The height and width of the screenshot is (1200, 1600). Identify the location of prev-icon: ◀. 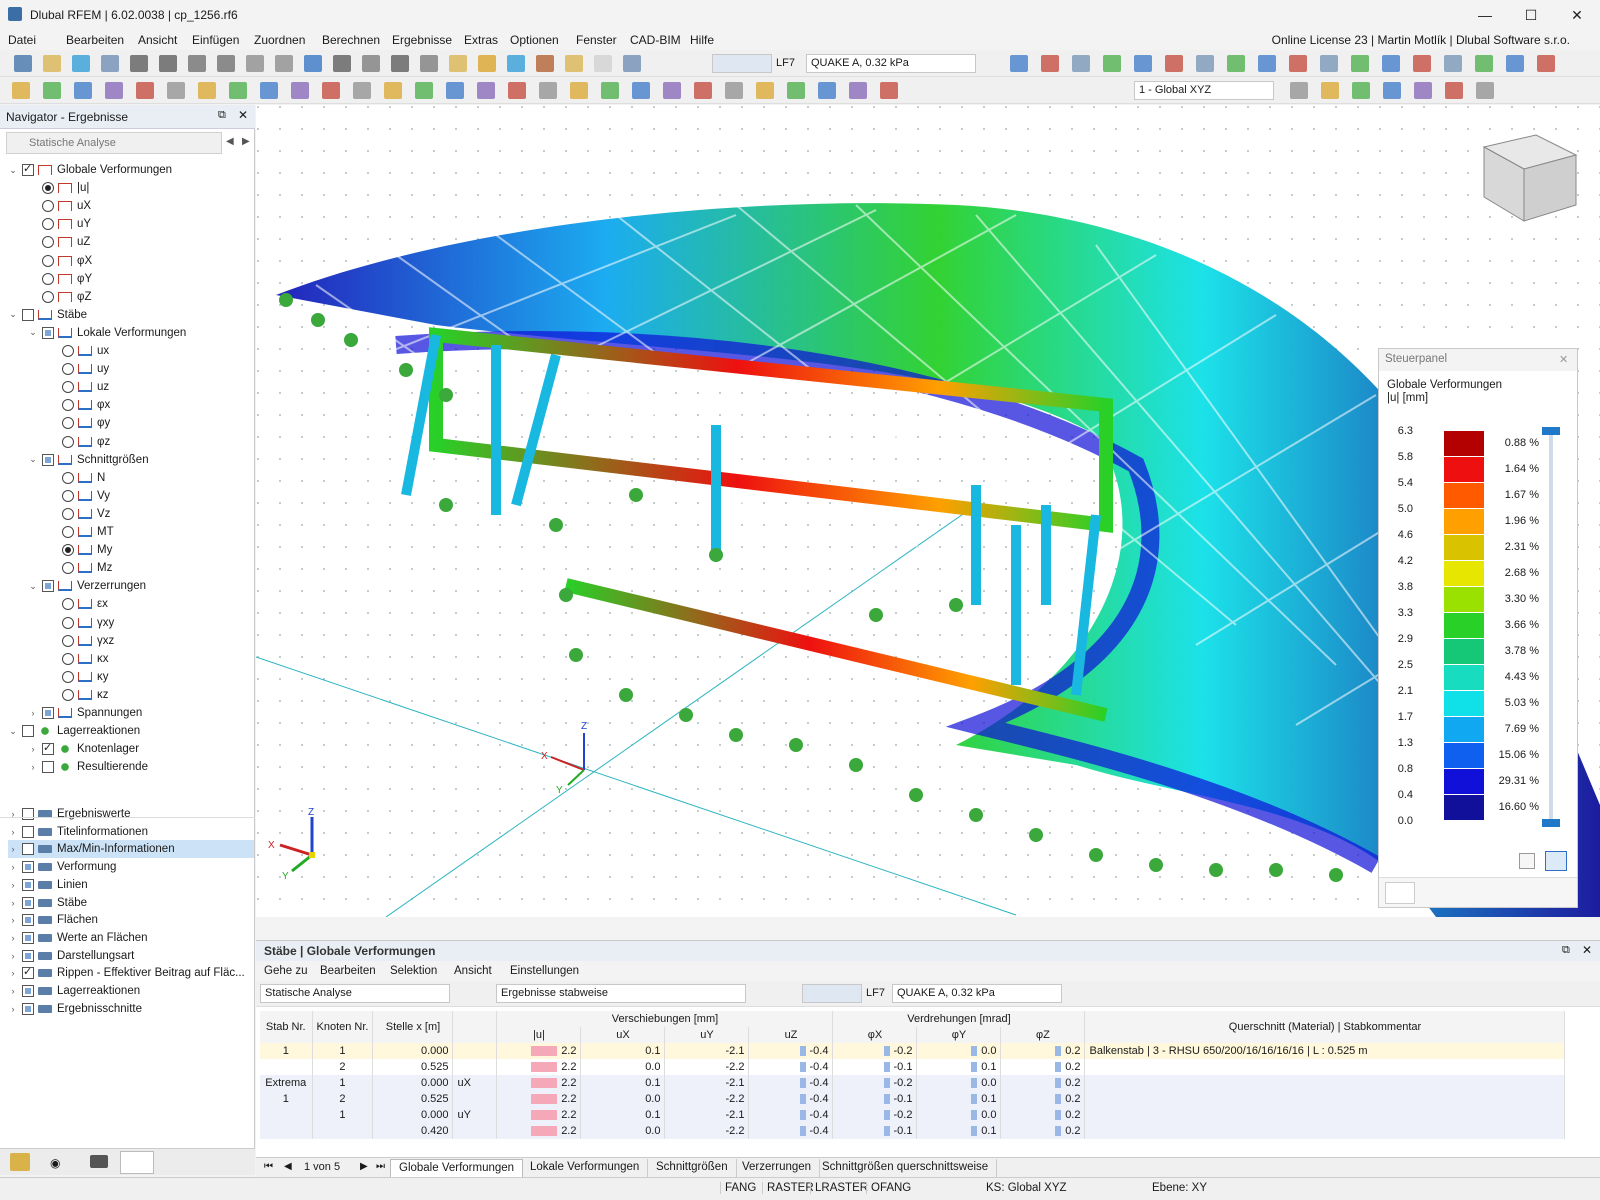
(230, 141).